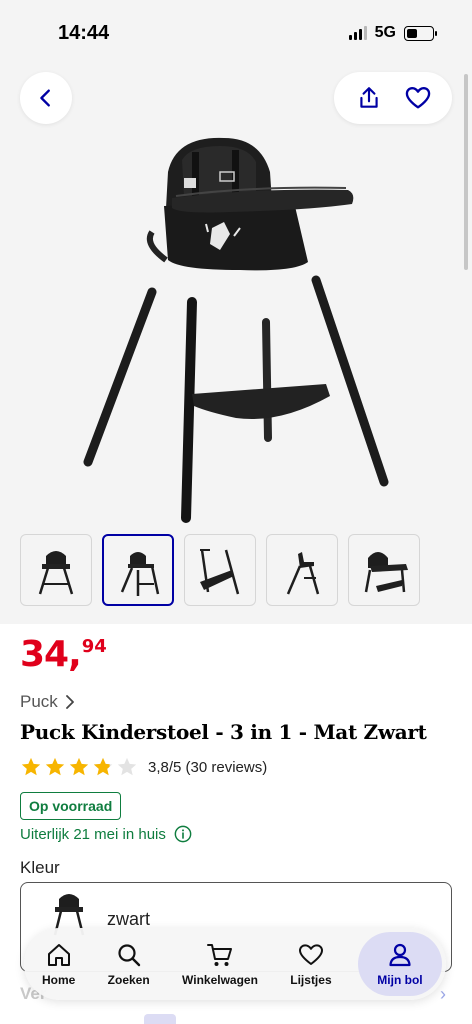  I want to click on status-indicators: 5G, so click(392, 33).